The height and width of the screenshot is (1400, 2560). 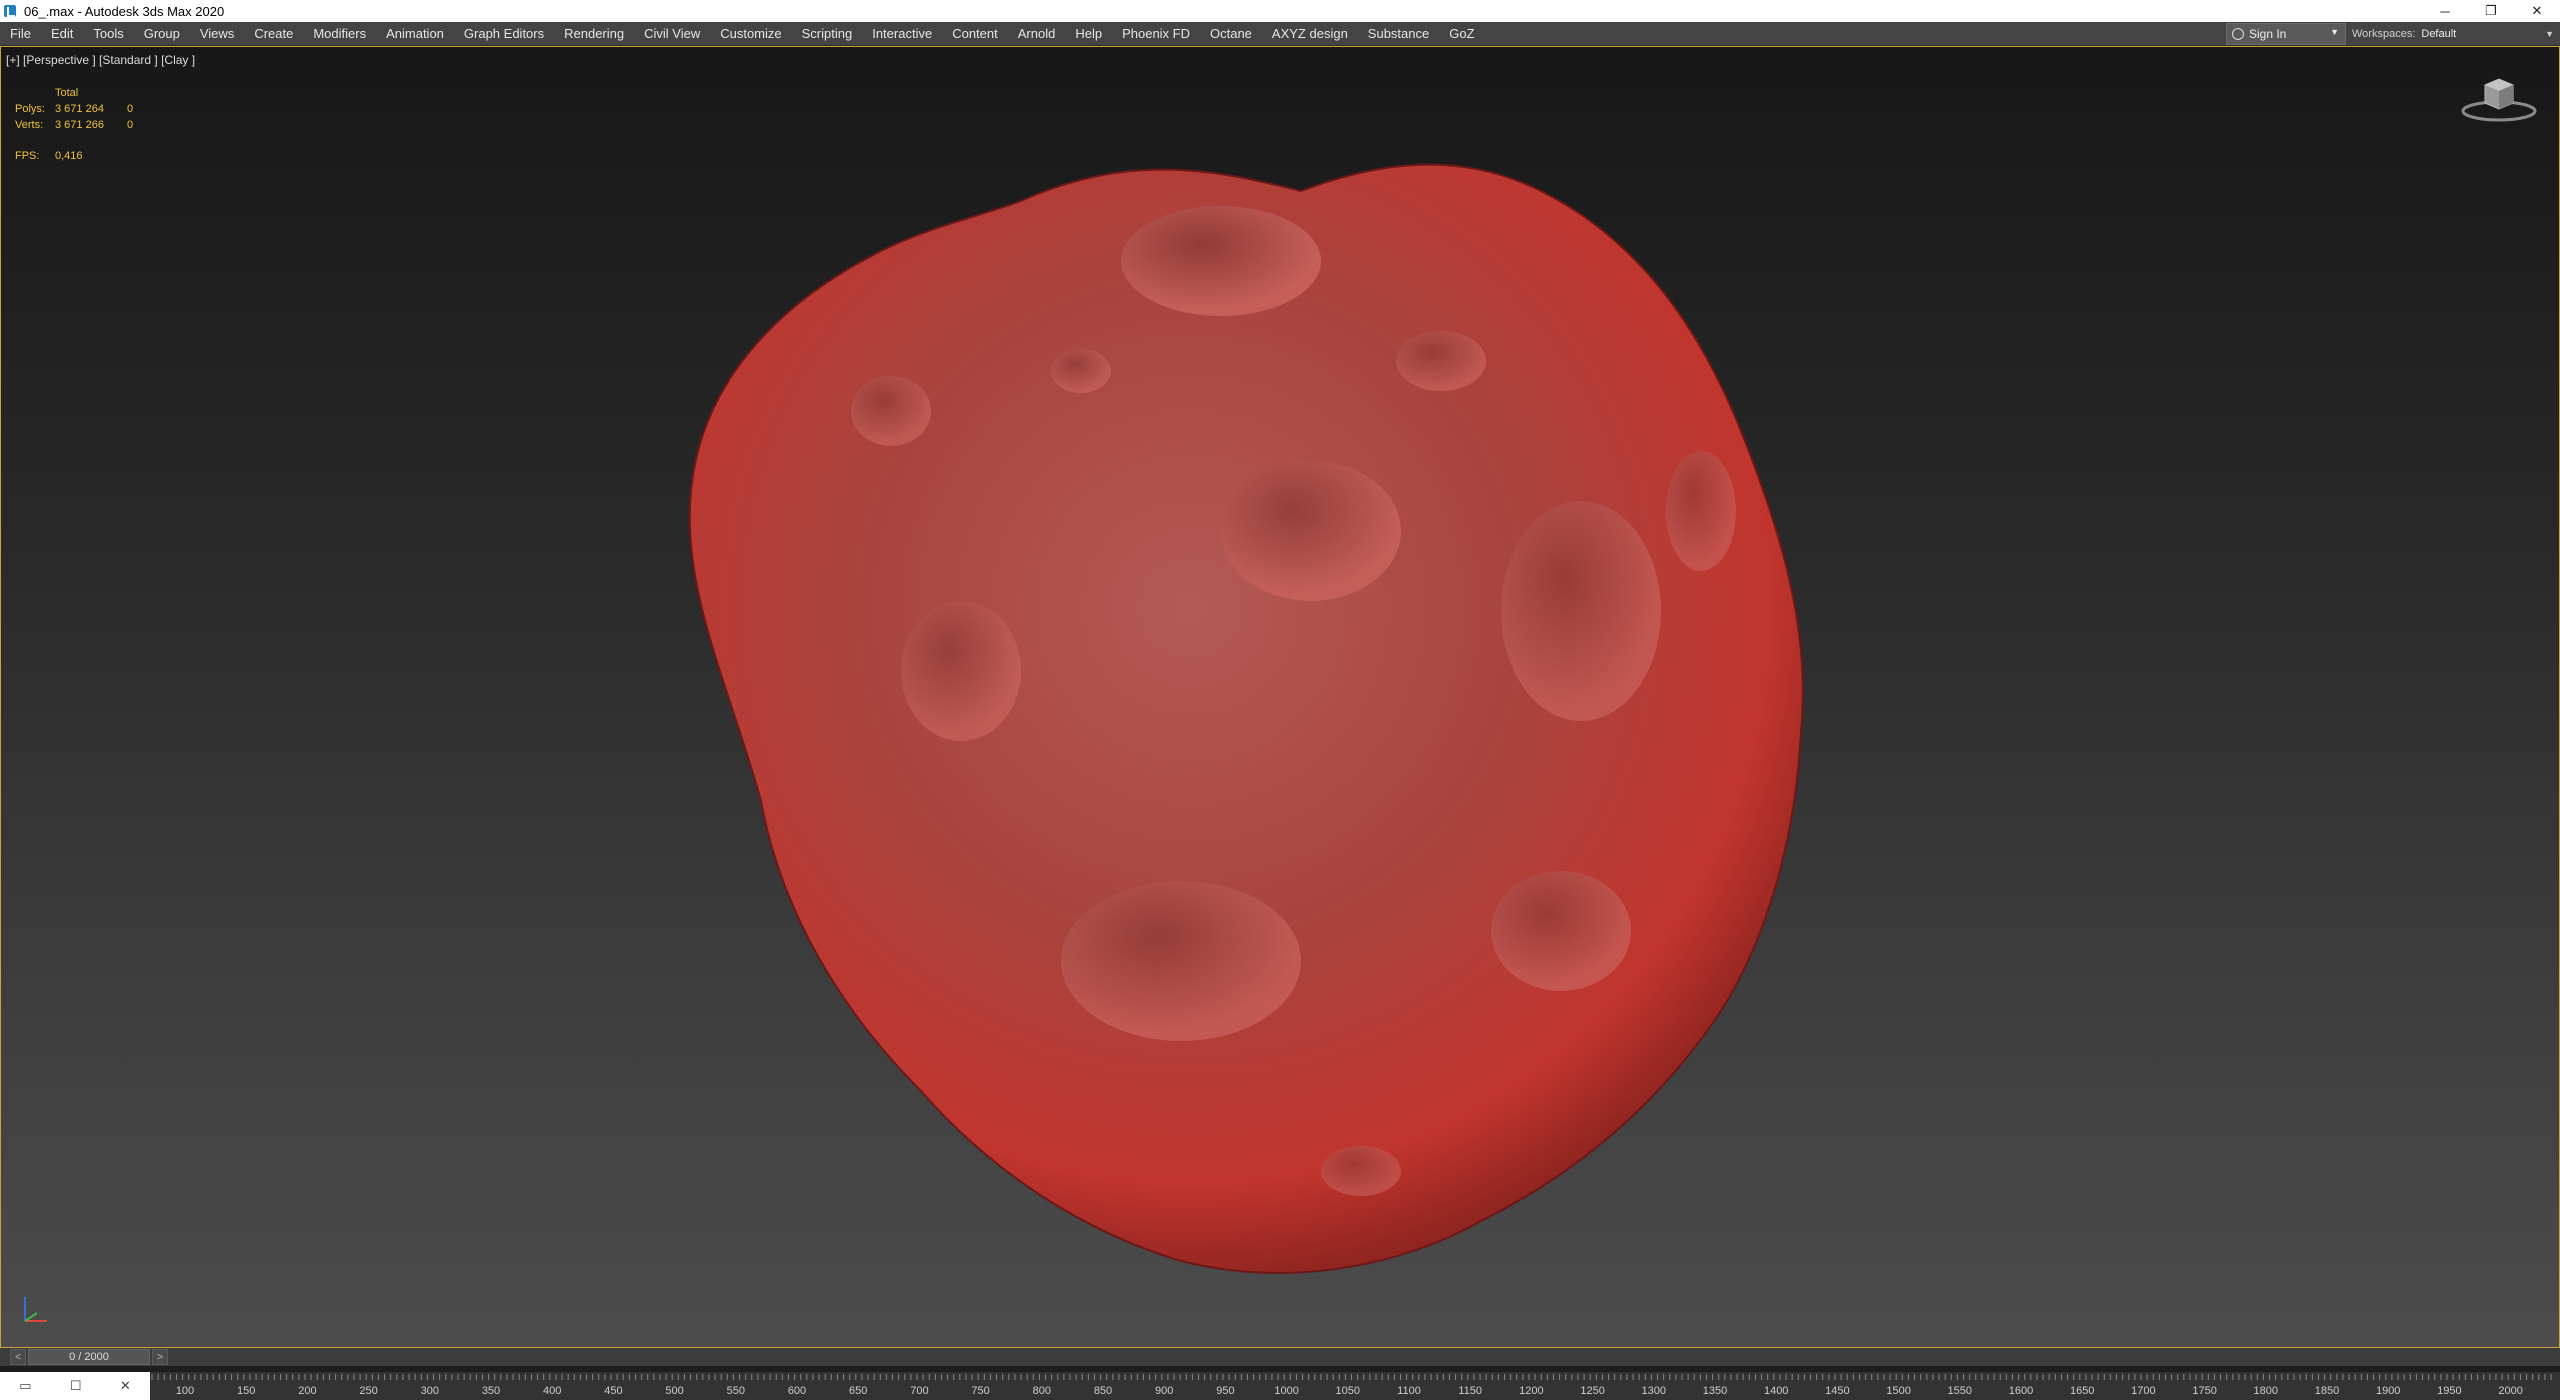 What do you see at coordinates (2439, 33) in the screenshot?
I see `workspace-value: Default` at bounding box center [2439, 33].